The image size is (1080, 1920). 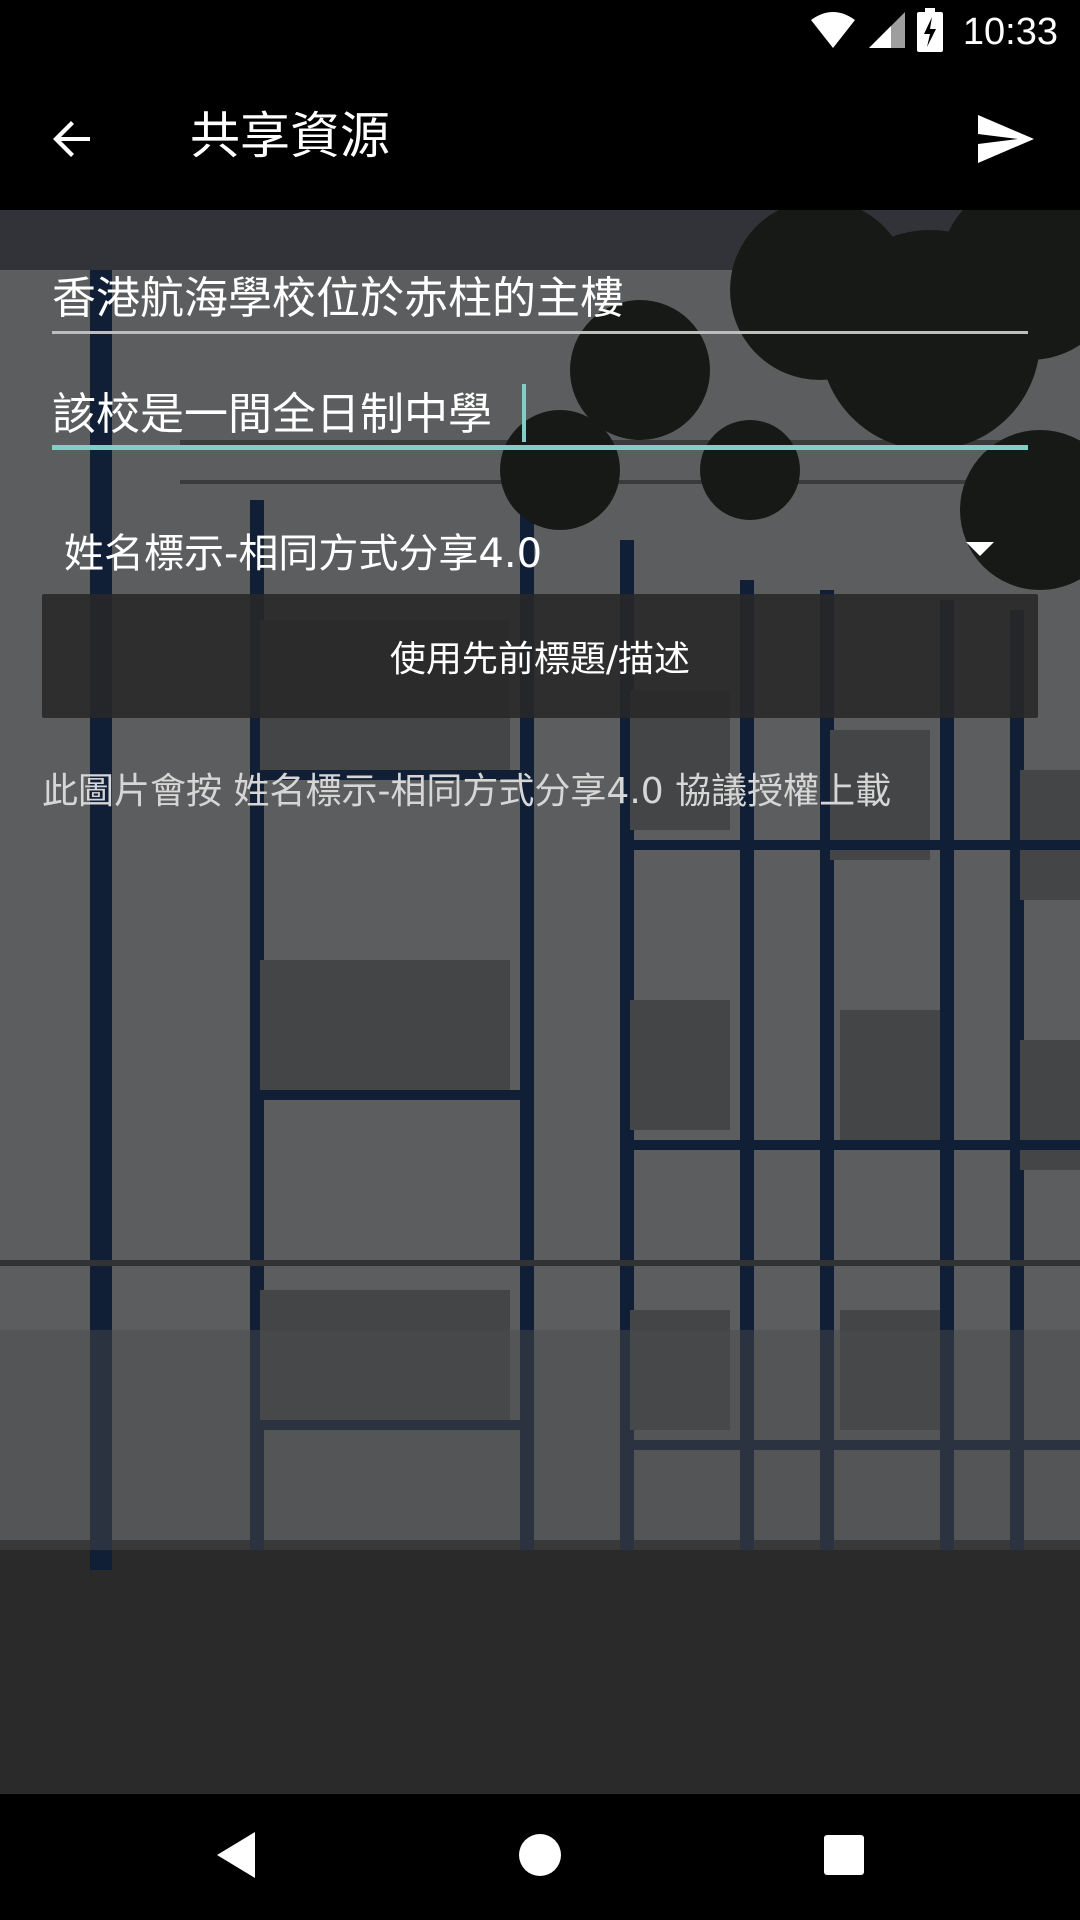 I want to click on status-icons: 10:33, so click(x=933, y=32).